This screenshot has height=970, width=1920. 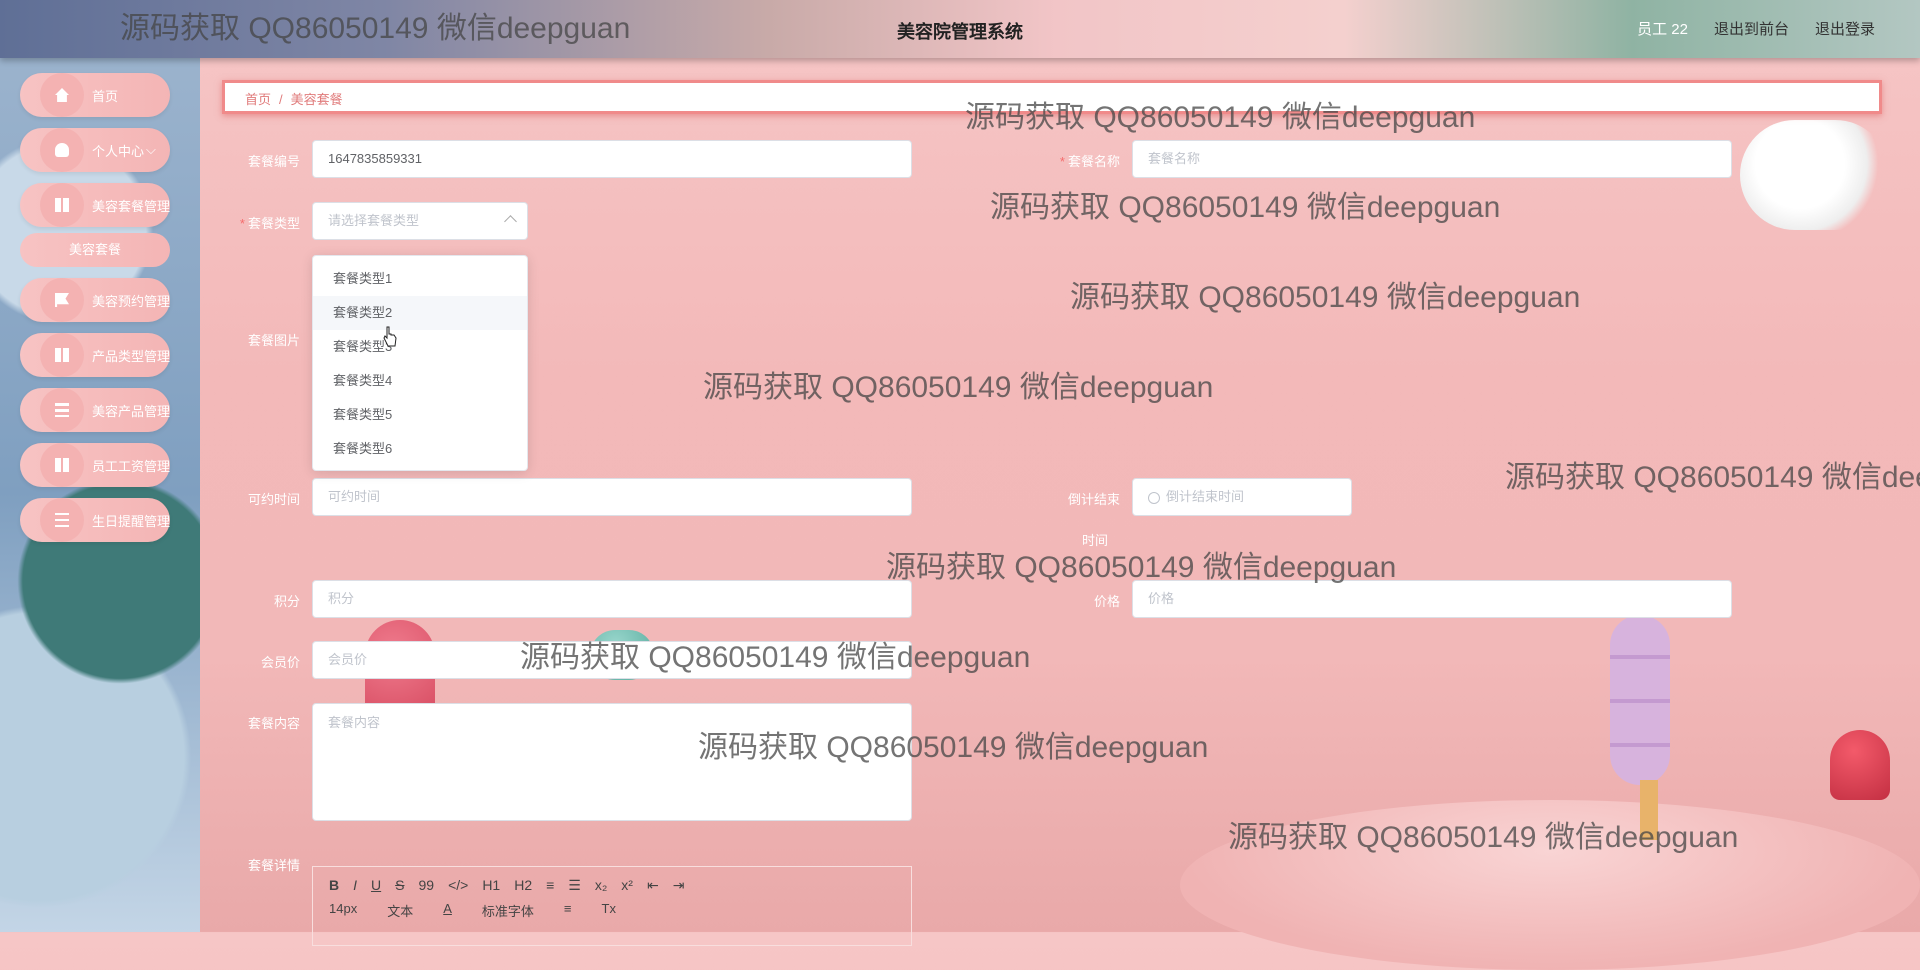 I want to click on font-size-select: 14px, so click(x=343, y=910).